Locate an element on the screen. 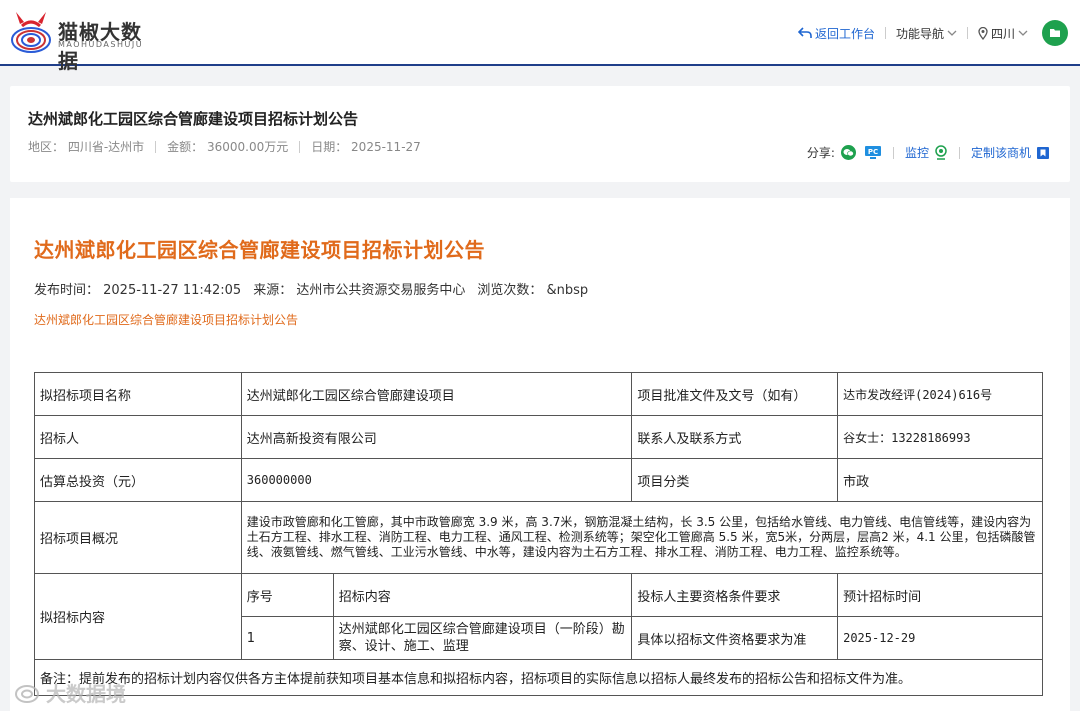  cell-value: 达州斌郎化工园区综合管廊建设项目（一阶段）勘察、设计、施工、监理 is located at coordinates (482, 638).